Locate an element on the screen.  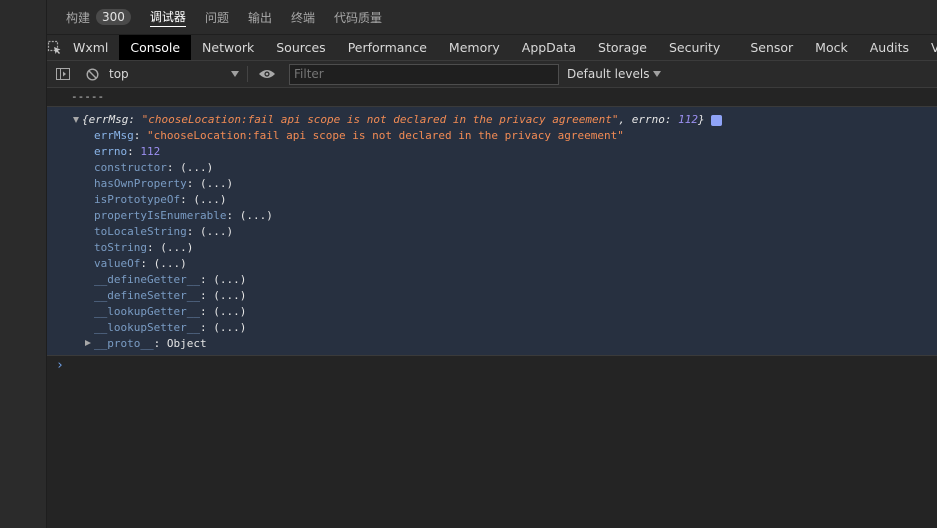
tab-storage: Storage is located at coordinates (622, 47).